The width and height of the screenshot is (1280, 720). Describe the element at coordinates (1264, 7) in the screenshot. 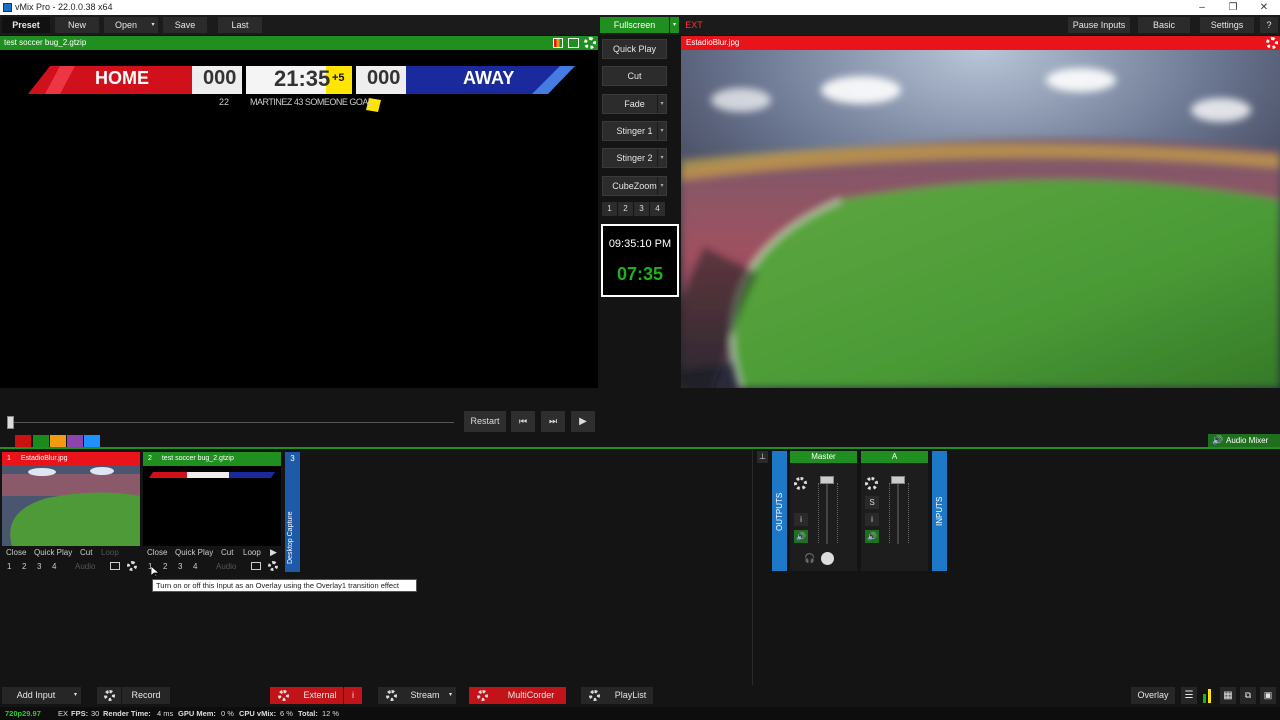

I see `close-window-button: ✕` at that location.